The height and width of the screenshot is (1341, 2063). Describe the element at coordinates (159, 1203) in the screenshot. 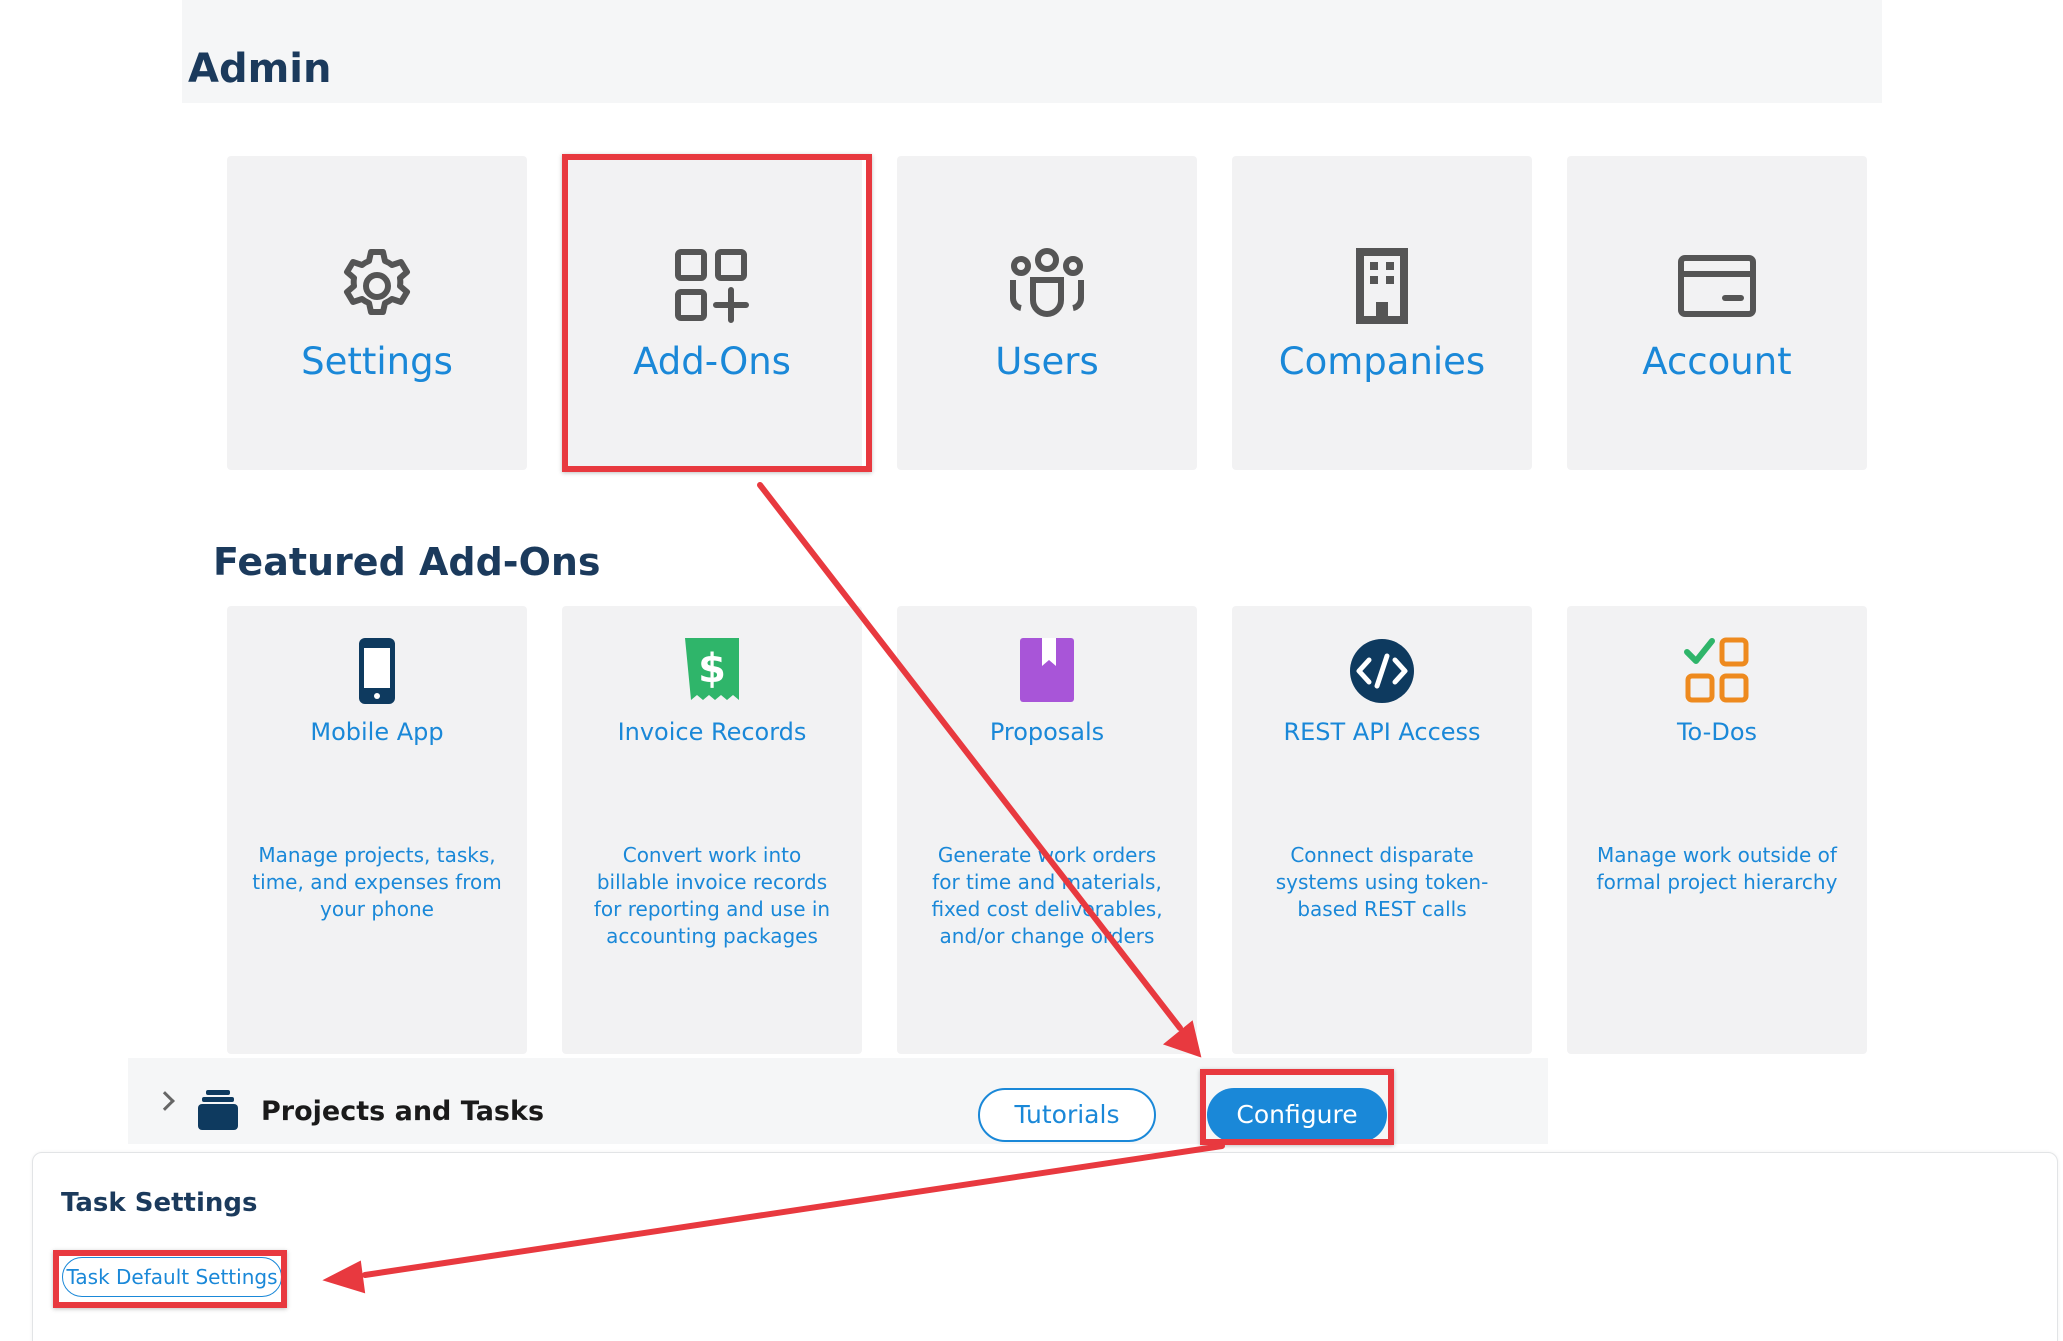

I see `task-settings-title: Task Settings` at that location.